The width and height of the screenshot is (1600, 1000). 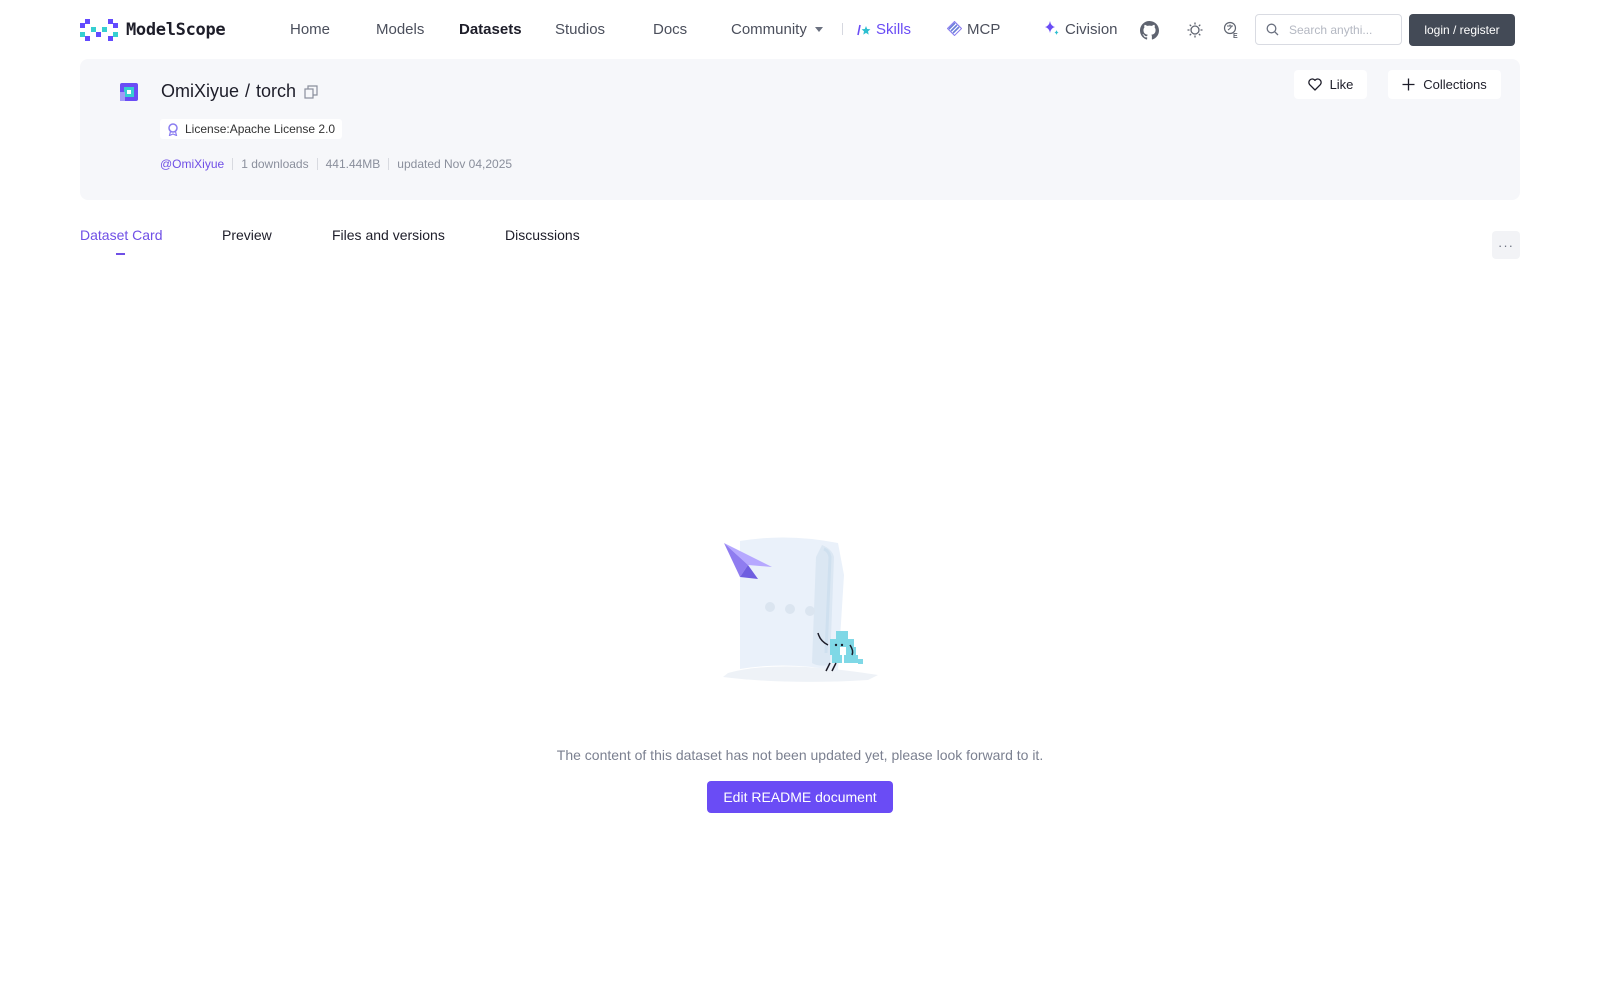 I want to click on dataset-owner: OmiXiyue, so click(x=200, y=91).